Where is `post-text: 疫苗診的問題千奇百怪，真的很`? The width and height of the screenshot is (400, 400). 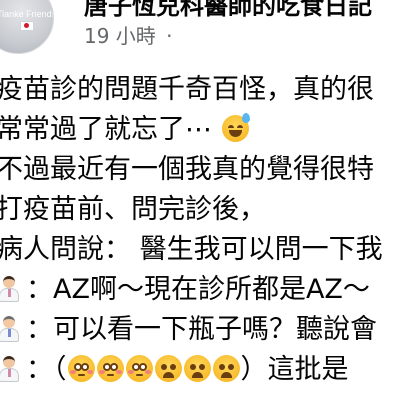 post-text: 疫苗診的問題千奇百怪，真的很 is located at coordinates (187, 89).